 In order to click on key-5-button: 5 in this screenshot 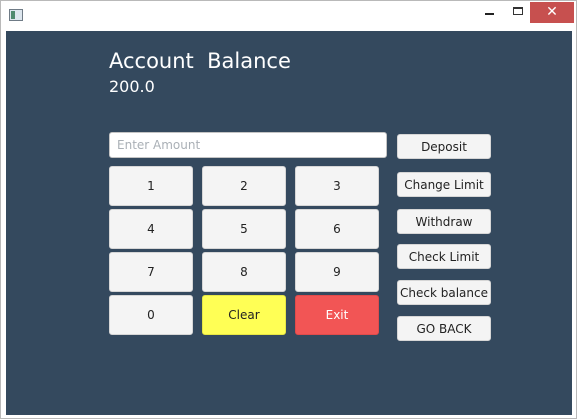, I will do `click(244, 229)`.